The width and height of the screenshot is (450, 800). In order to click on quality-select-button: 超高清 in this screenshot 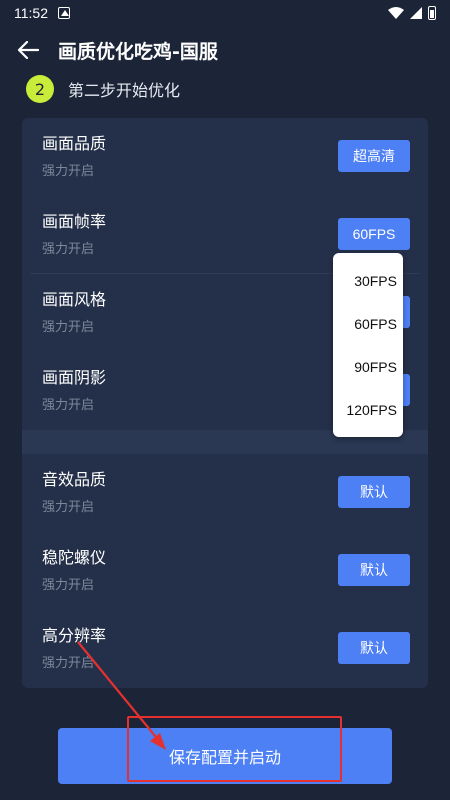, I will do `click(374, 156)`.